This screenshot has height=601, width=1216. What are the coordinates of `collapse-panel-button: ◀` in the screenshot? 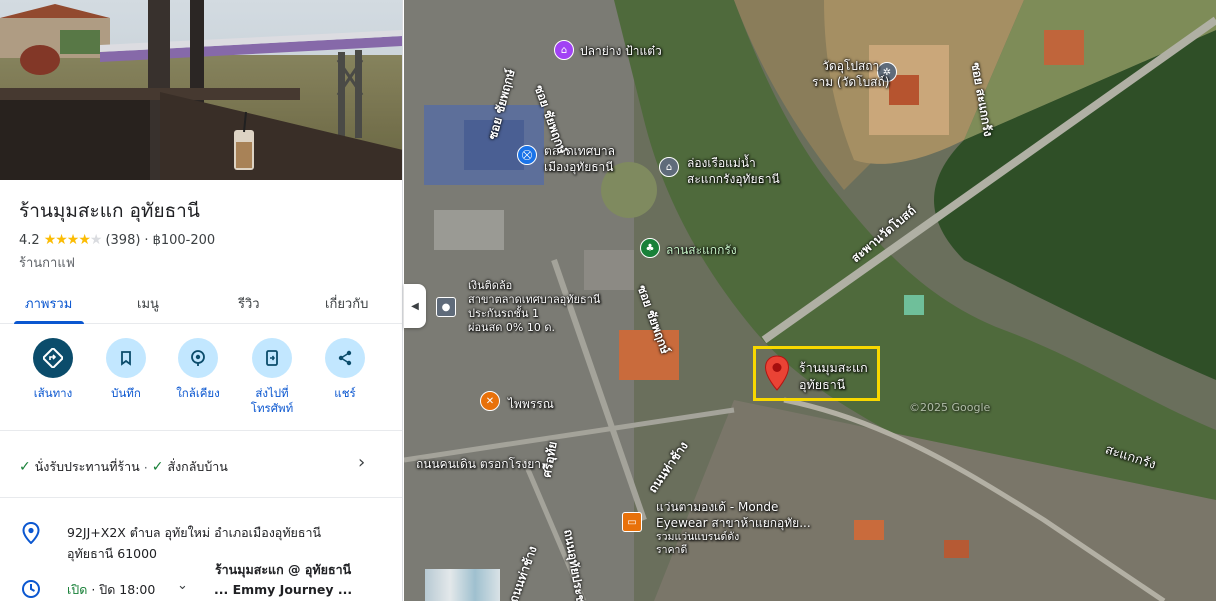 It's located at (415, 306).